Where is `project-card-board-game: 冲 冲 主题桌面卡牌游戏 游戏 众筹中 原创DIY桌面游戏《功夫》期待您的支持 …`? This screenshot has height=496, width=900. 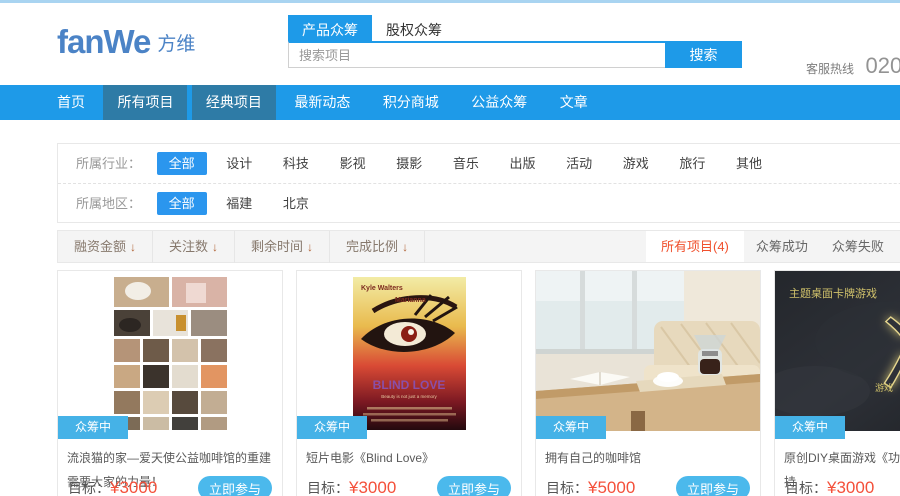 project-card-board-game: 冲 冲 主题桌面卡牌游戏 游戏 众筹中 原创DIY桌面游戏《功夫》期待您的支持 … is located at coordinates (837, 383).